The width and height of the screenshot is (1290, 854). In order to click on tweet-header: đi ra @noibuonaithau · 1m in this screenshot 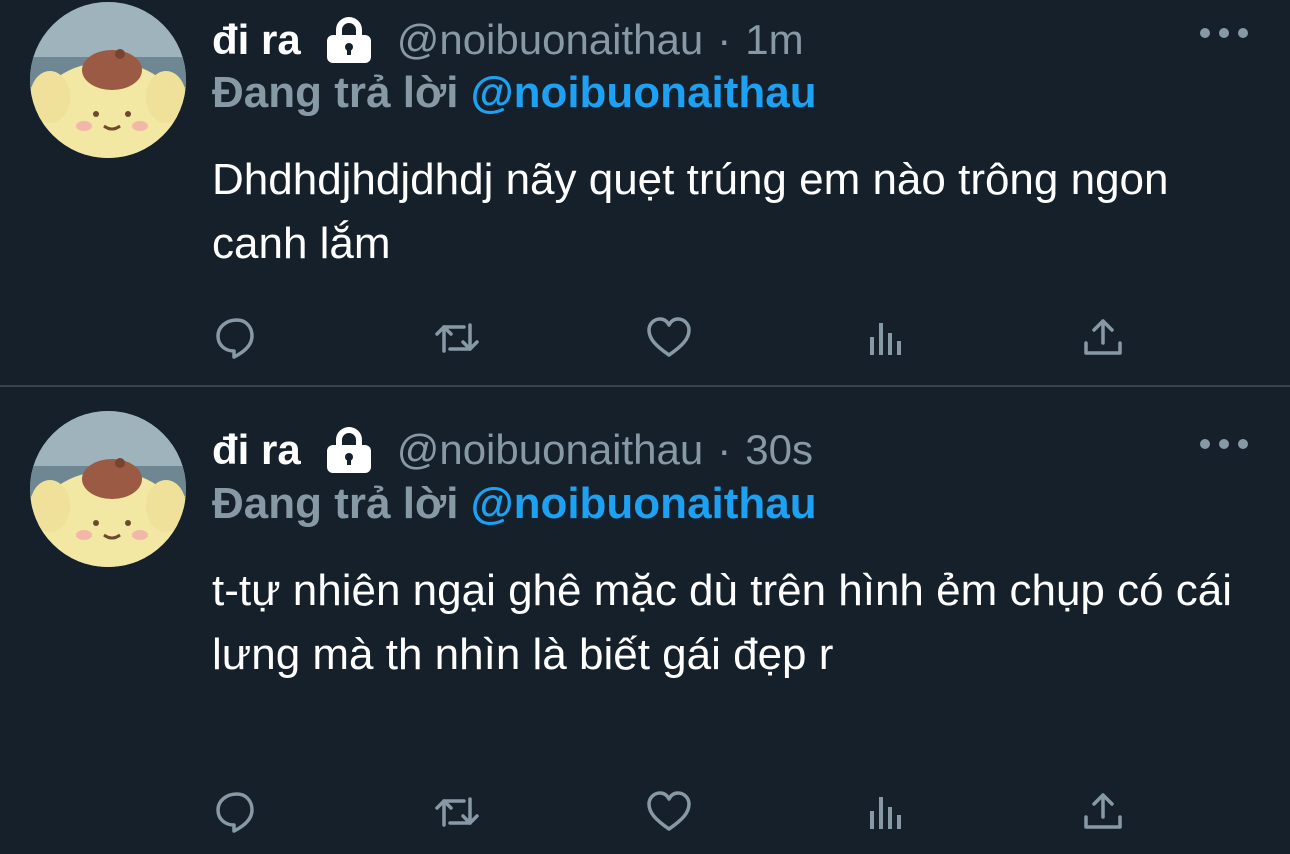, I will do `click(508, 40)`.